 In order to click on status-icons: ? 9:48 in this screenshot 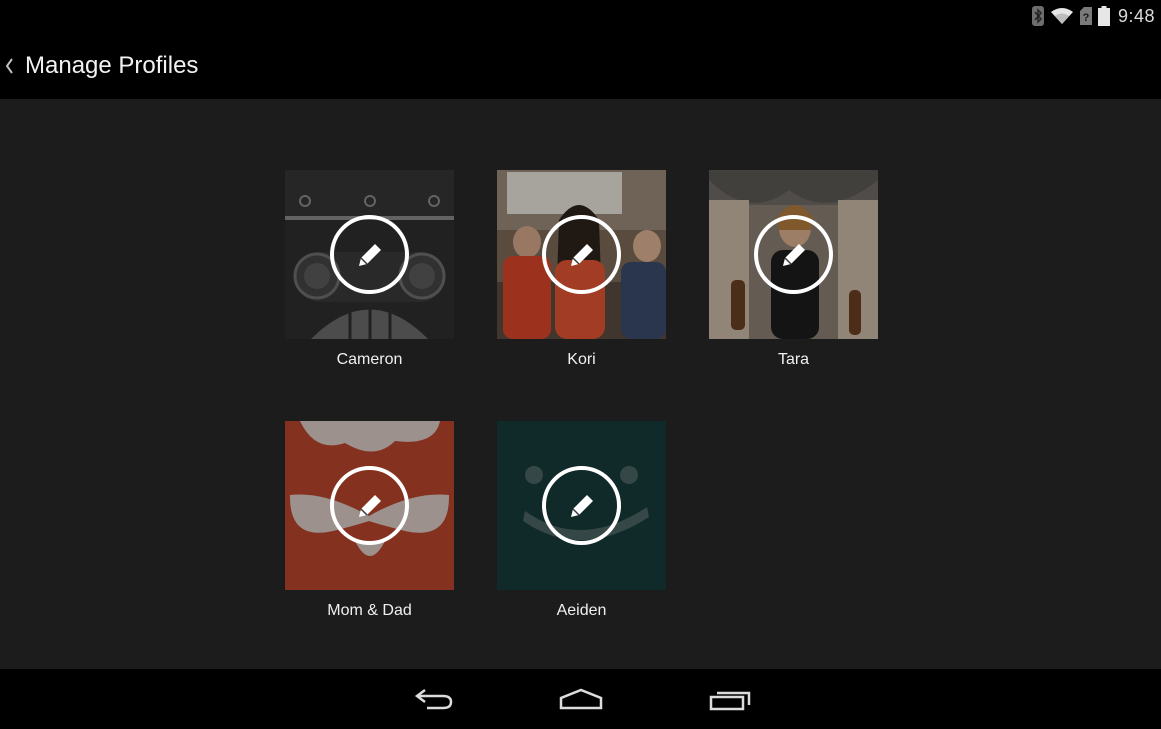, I will do `click(1093, 15)`.